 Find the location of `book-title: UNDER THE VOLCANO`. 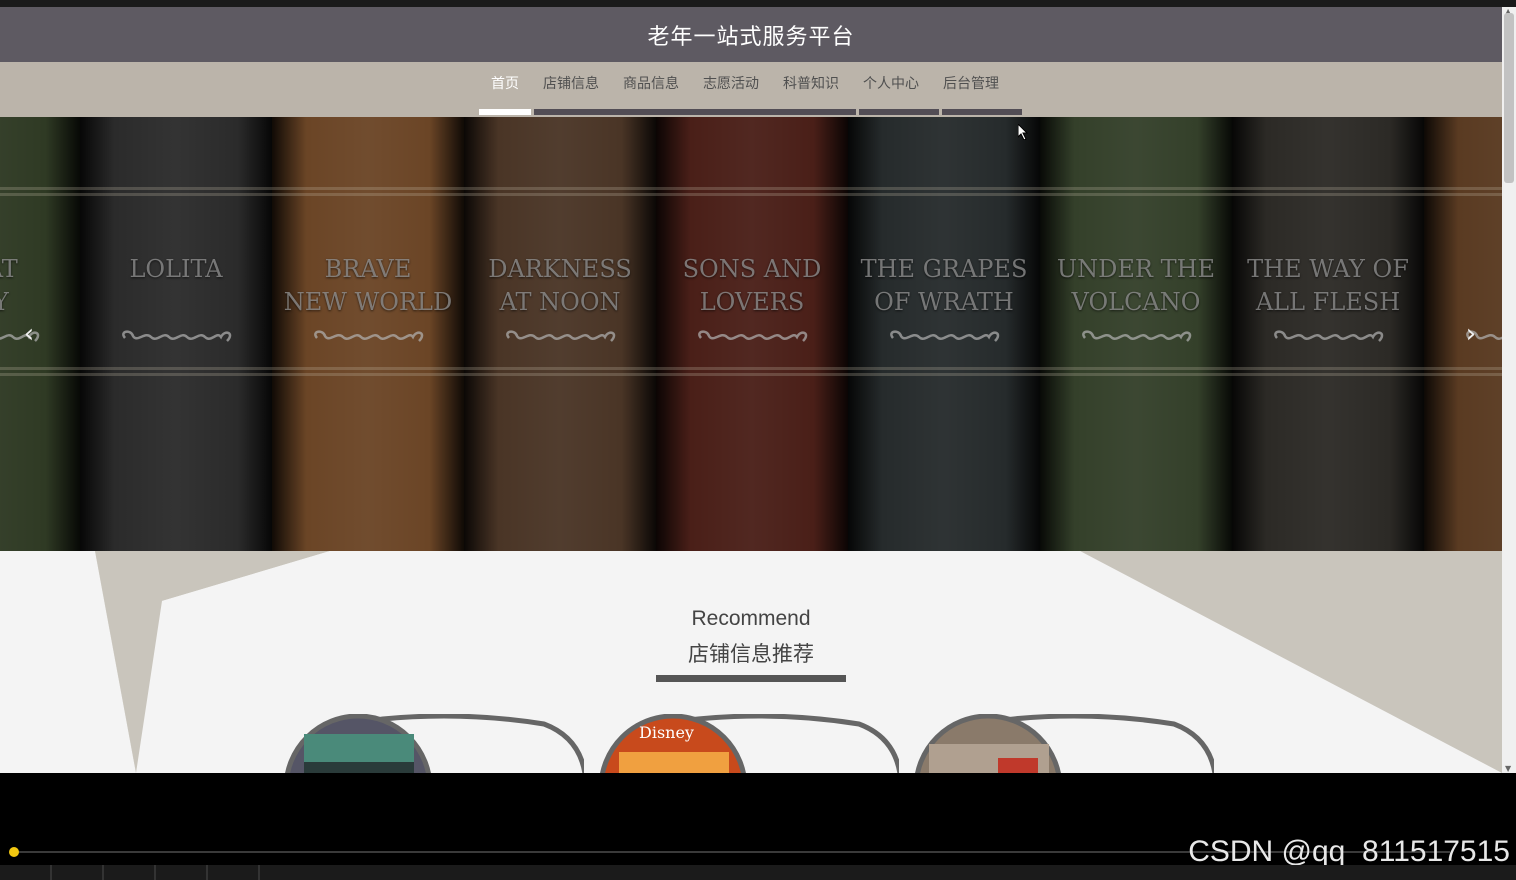

book-title: UNDER THE VOLCANO is located at coordinates (1136, 285).